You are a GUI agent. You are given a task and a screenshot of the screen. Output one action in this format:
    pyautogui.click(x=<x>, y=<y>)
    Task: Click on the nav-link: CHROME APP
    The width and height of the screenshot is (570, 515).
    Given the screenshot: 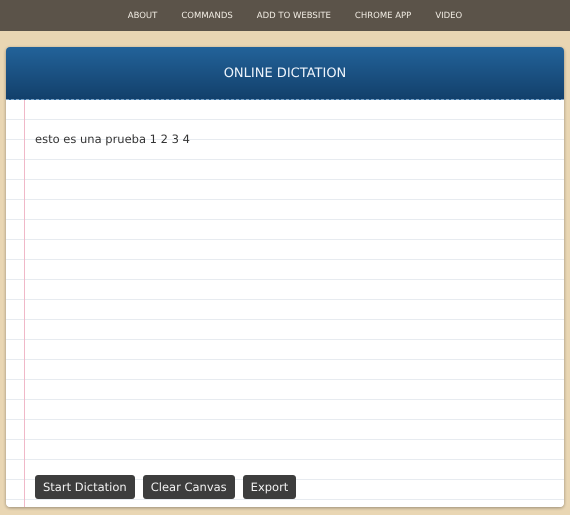 What is the action you would take?
    pyautogui.click(x=383, y=15)
    